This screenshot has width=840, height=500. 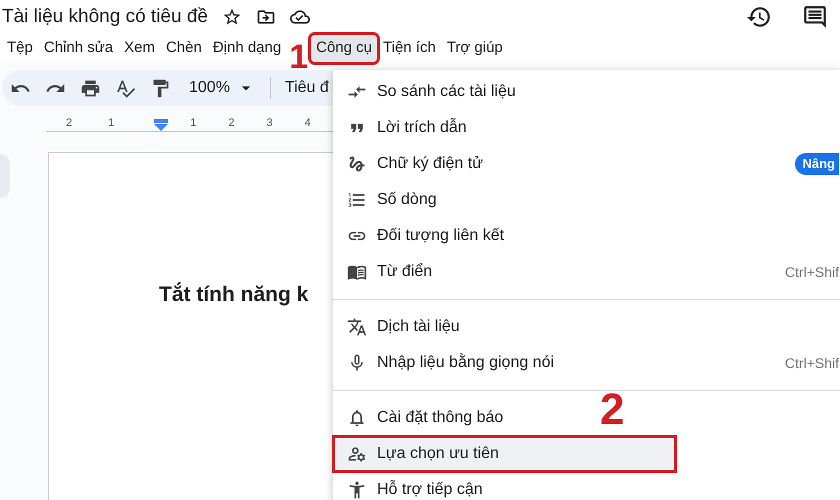 What do you see at coordinates (298, 57) in the screenshot?
I see `step-number: 1` at bounding box center [298, 57].